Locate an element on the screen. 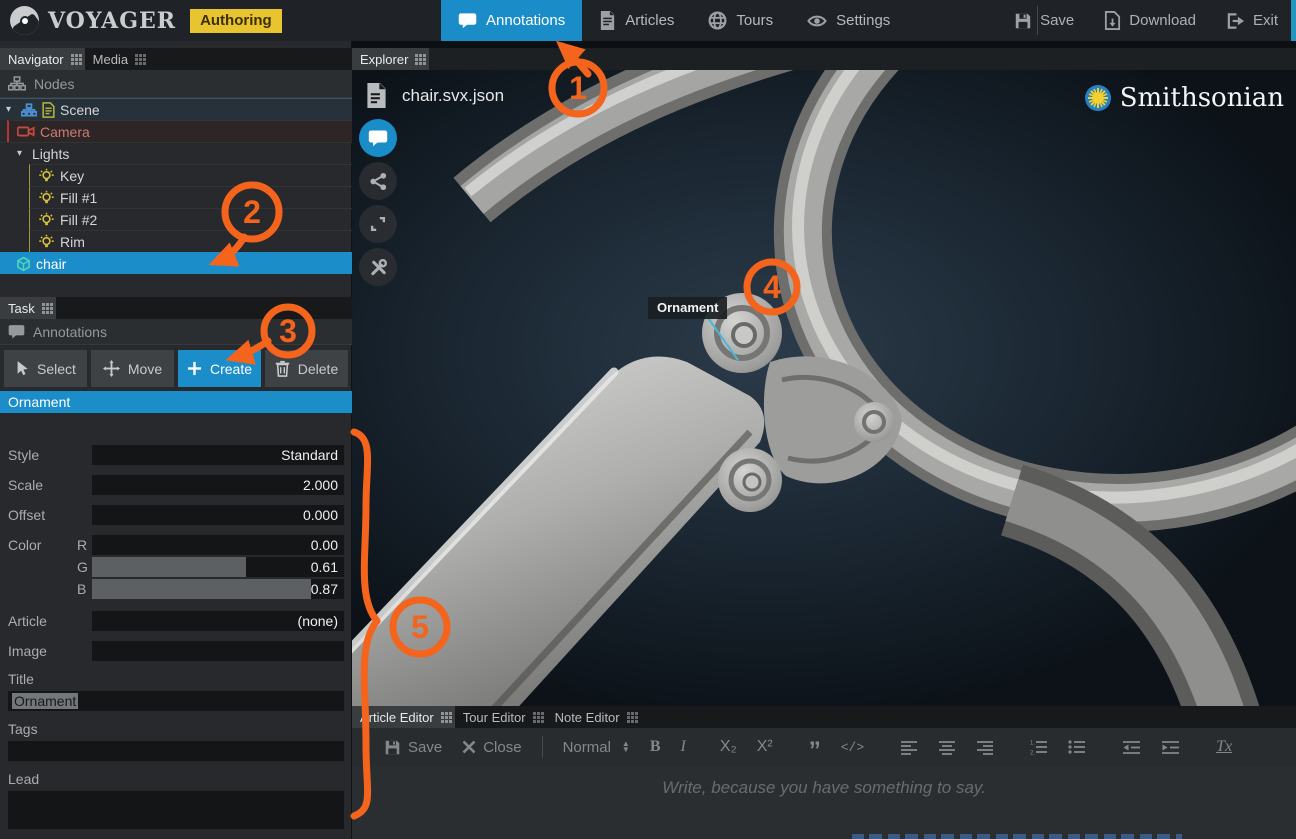  color-b-slider: 0.87 is located at coordinates (218, 589).